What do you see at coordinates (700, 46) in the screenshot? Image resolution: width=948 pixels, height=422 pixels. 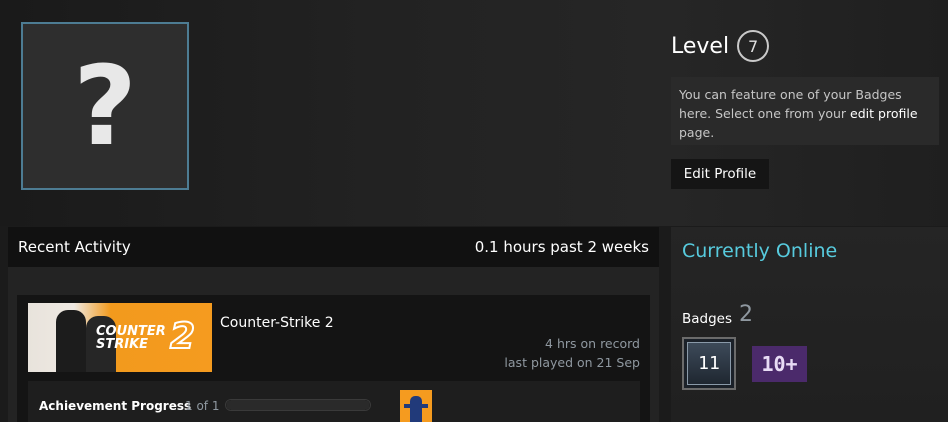 I see `level-label: Level` at bounding box center [700, 46].